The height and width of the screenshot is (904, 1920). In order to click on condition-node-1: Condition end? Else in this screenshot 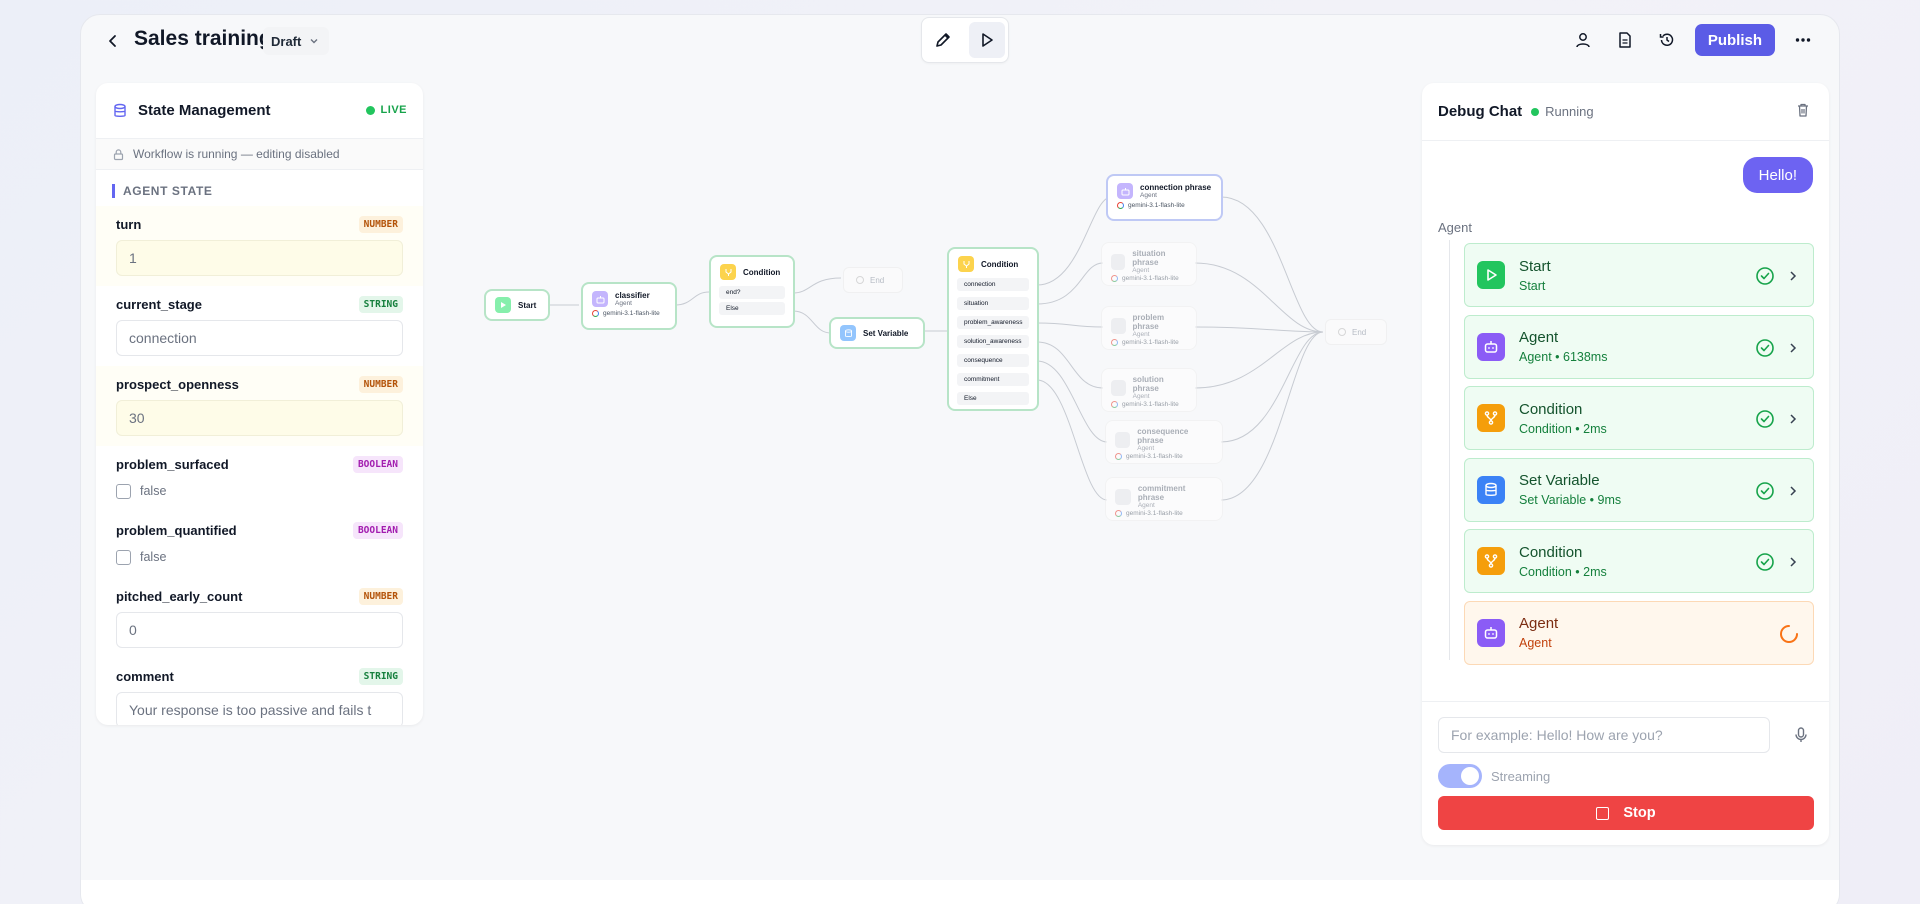, I will do `click(752, 291)`.